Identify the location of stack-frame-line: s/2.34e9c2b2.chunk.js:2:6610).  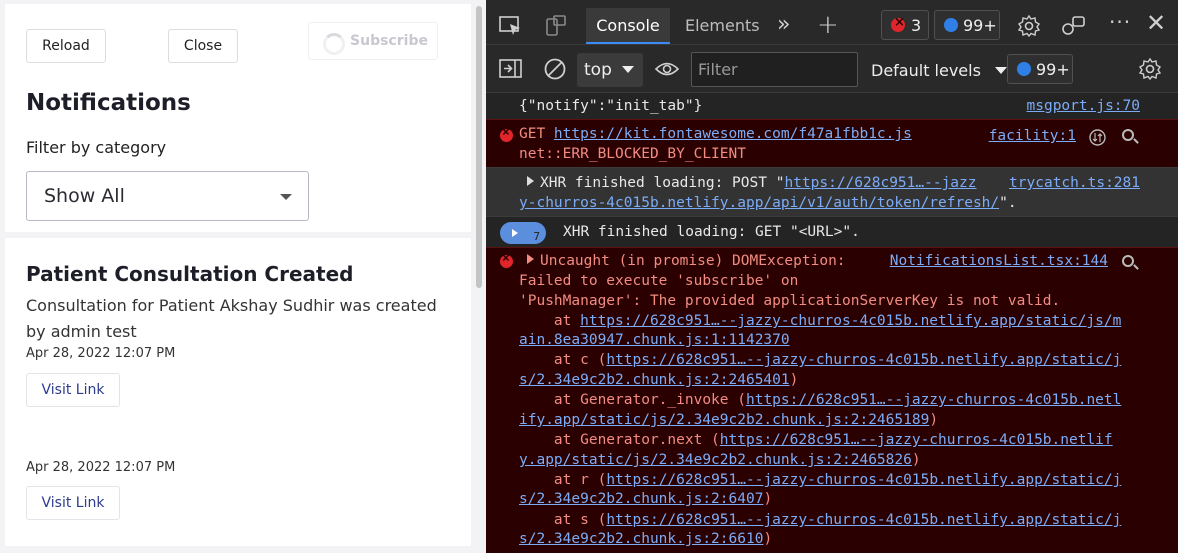
(645, 539).